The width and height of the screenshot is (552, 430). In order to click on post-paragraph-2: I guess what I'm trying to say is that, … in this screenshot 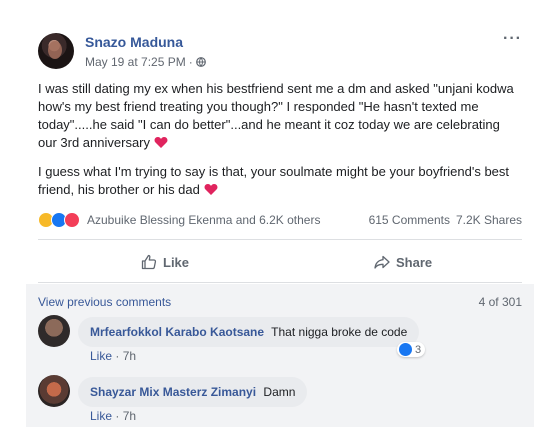, I will do `click(280, 181)`.